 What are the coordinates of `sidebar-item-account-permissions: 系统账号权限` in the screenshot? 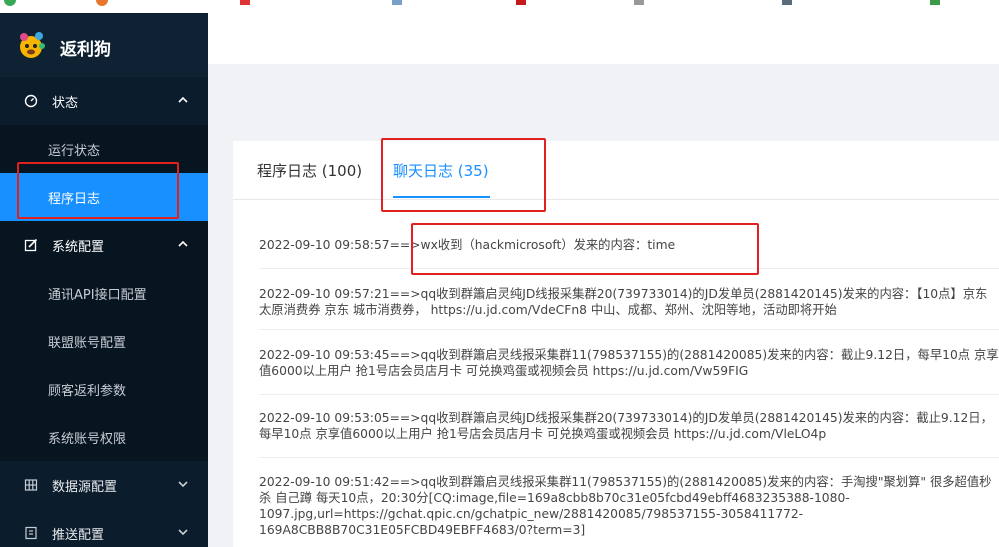 It's located at (104, 437).